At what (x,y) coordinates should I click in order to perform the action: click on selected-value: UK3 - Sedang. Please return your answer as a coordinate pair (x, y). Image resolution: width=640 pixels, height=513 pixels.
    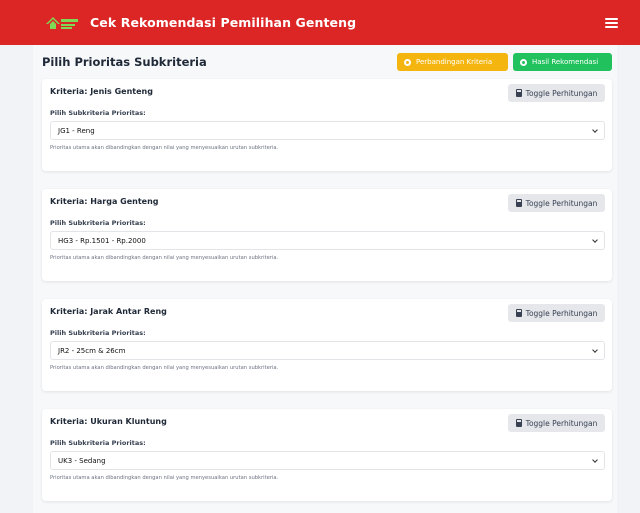
    Looking at the image, I should click on (82, 460).